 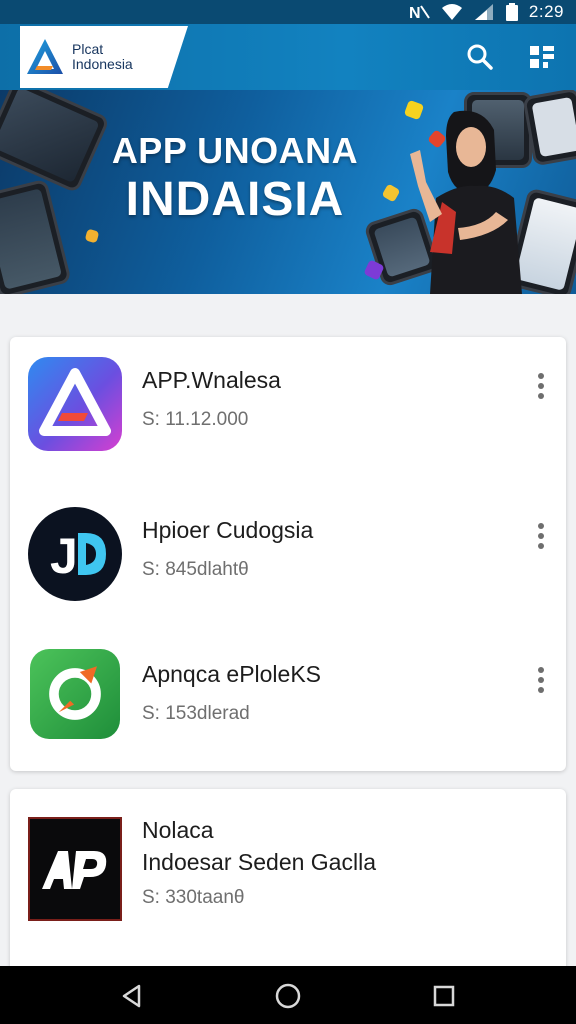 I want to click on list-item-app-3: Apnqca ePloleKS S: 153dlerad, so click(x=288, y=702).